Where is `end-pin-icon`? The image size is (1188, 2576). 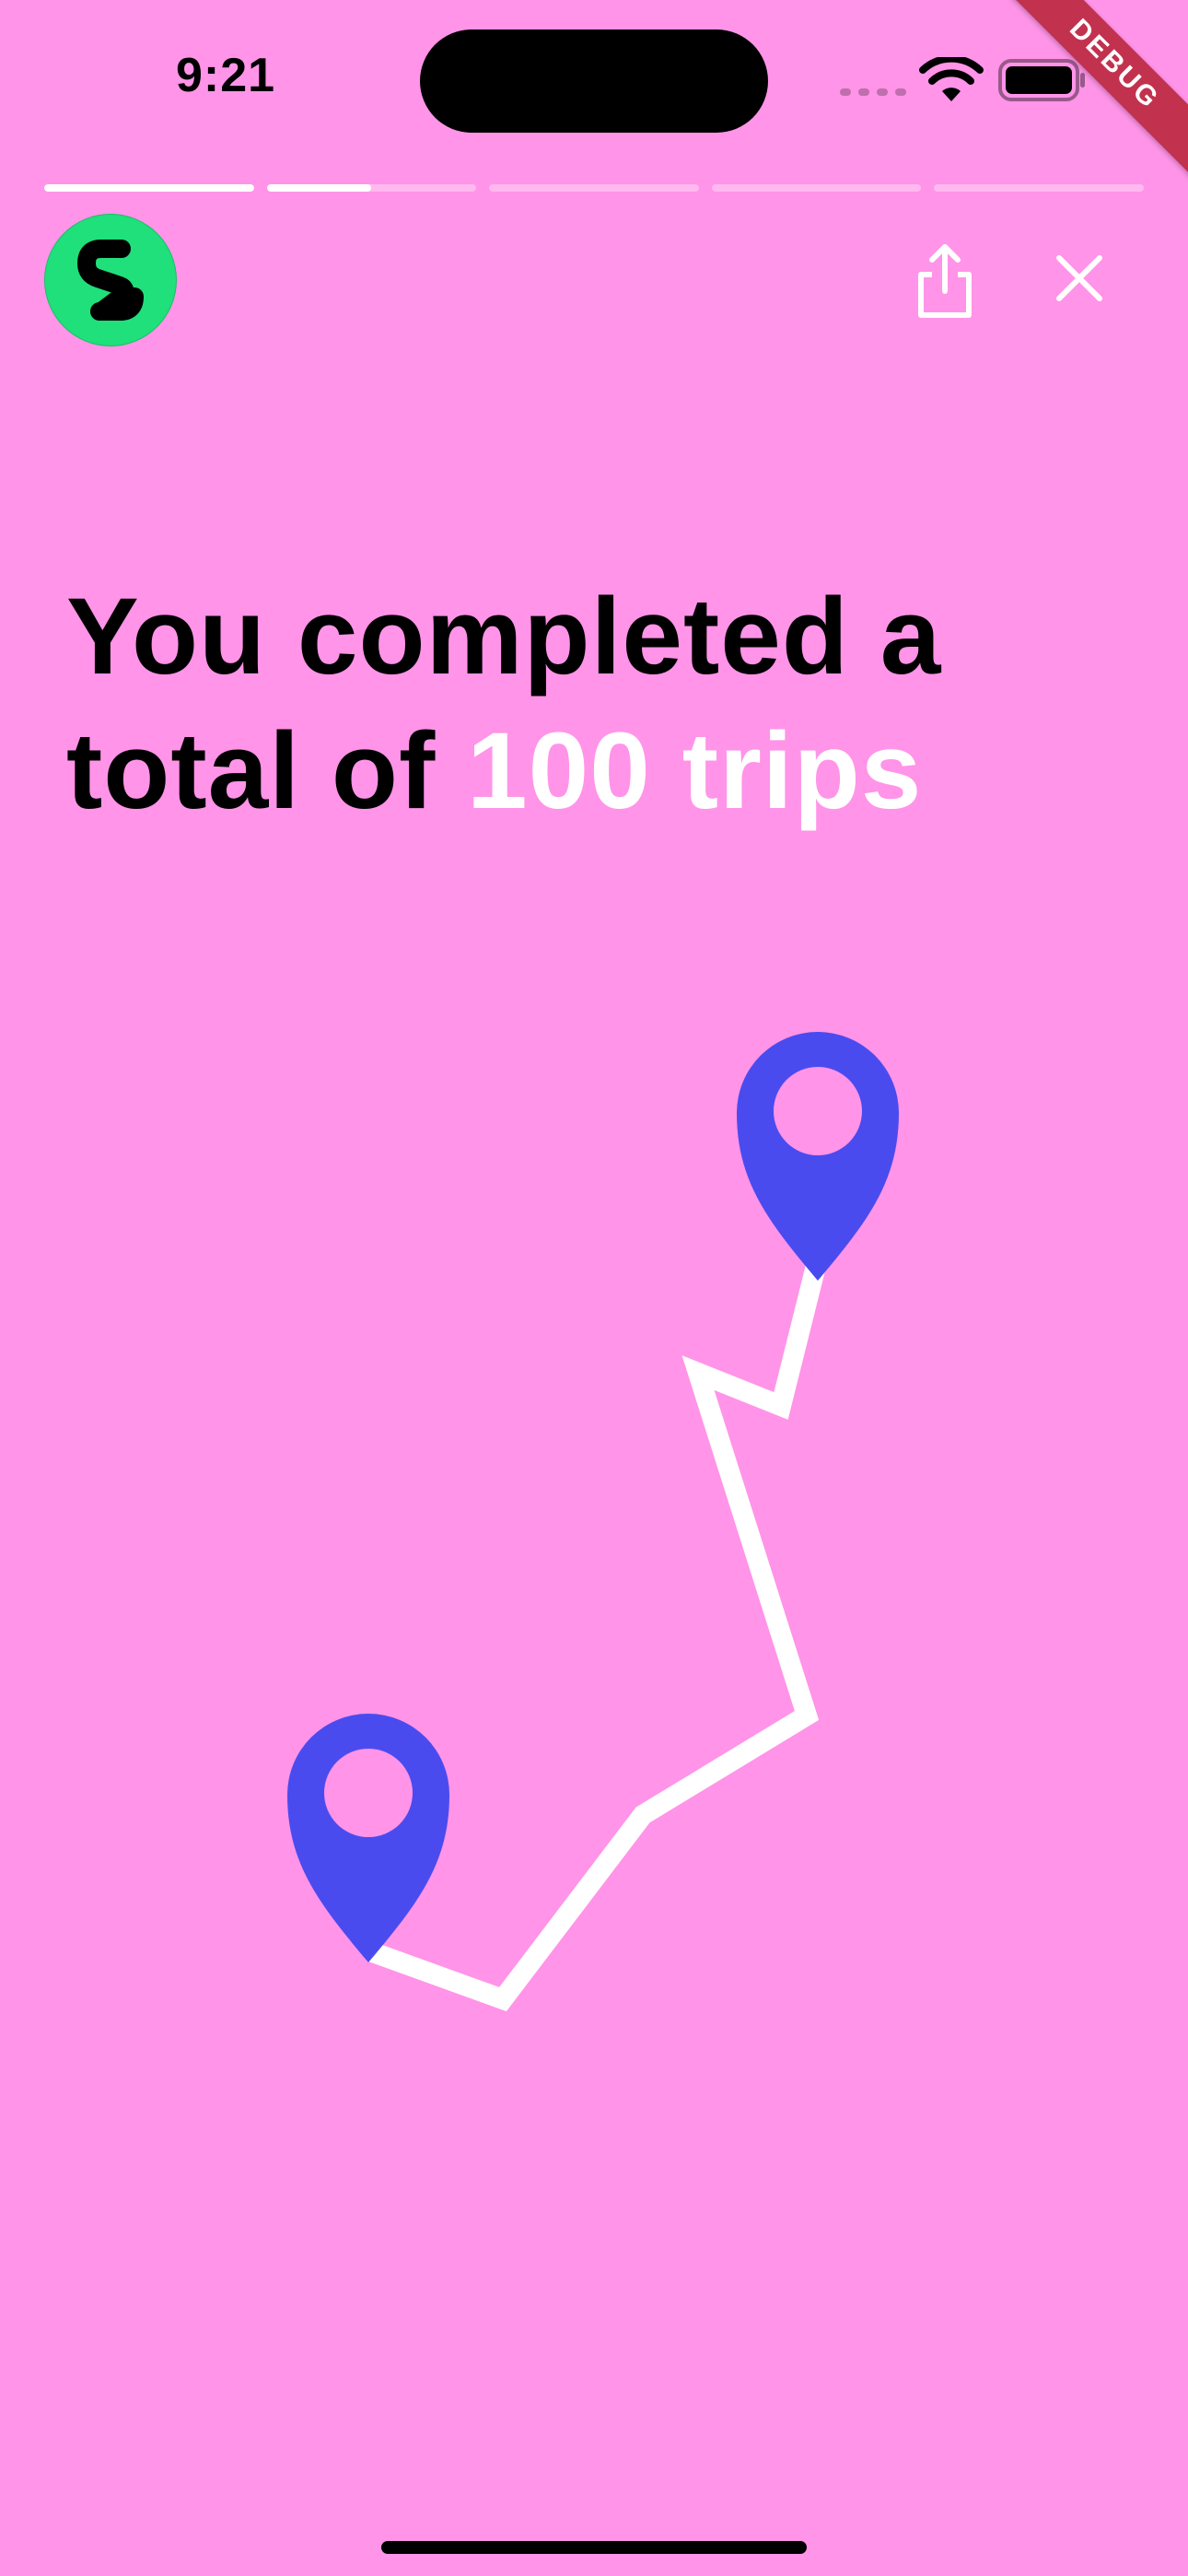
end-pin-icon is located at coordinates (818, 1156).